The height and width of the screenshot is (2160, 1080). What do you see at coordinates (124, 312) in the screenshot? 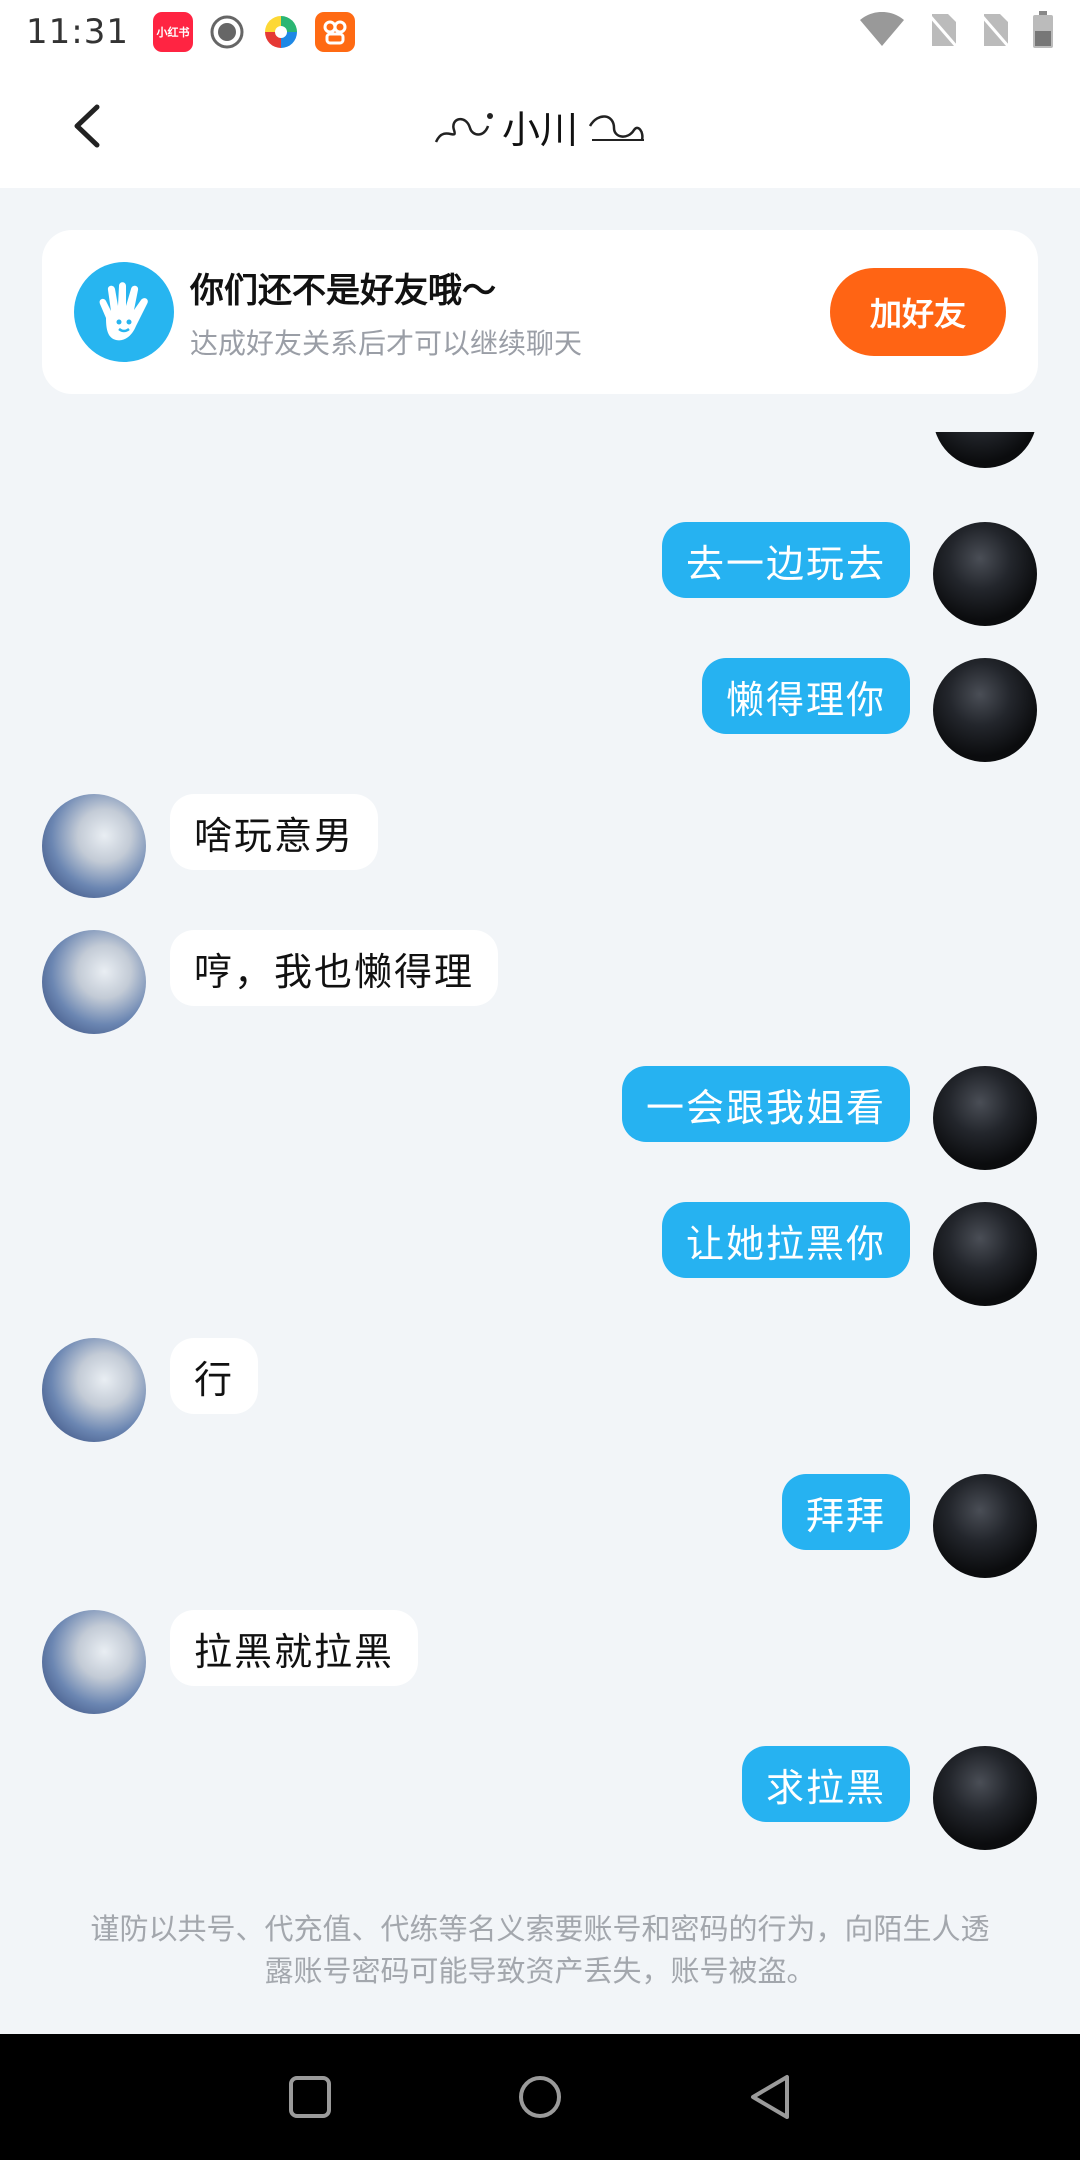
I see `hand-wave-icon` at bounding box center [124, 312].